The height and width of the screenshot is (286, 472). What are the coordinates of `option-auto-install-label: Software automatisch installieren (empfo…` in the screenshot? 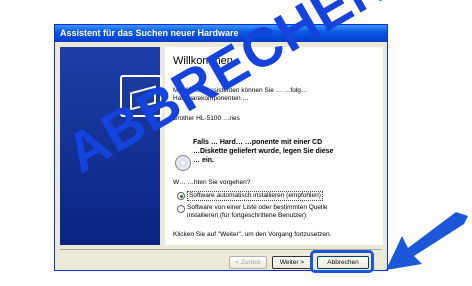 It's located at (255, 196).